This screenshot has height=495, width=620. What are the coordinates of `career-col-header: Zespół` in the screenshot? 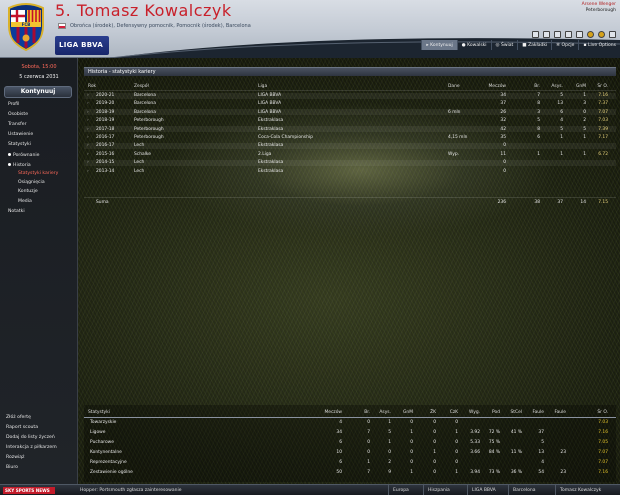 It's located at (141, 86).